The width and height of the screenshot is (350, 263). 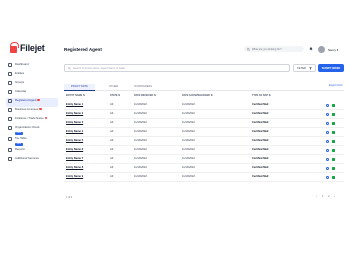 What do you see at coordinates (14, 47) in the screenshot?
I see `filejet-logo-icon` at bounding box center [14, 47].